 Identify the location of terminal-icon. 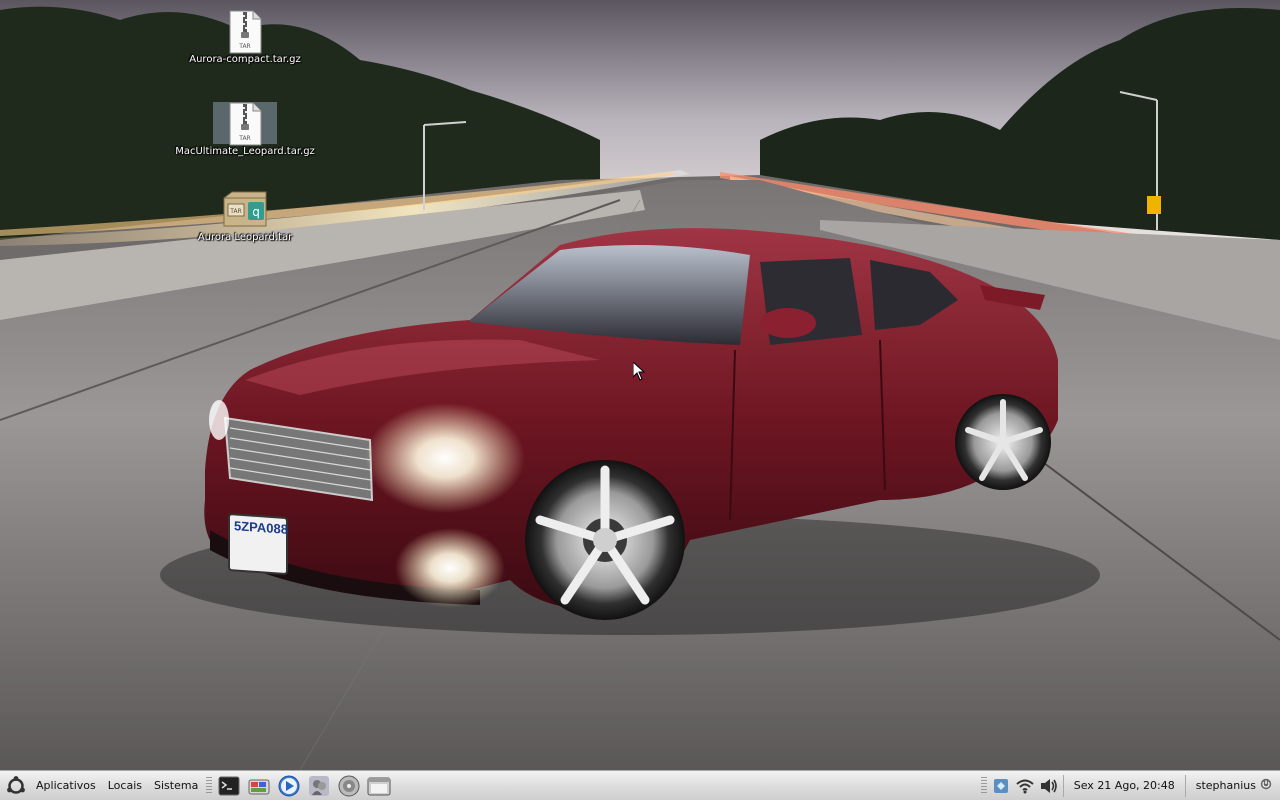
(229, 786).